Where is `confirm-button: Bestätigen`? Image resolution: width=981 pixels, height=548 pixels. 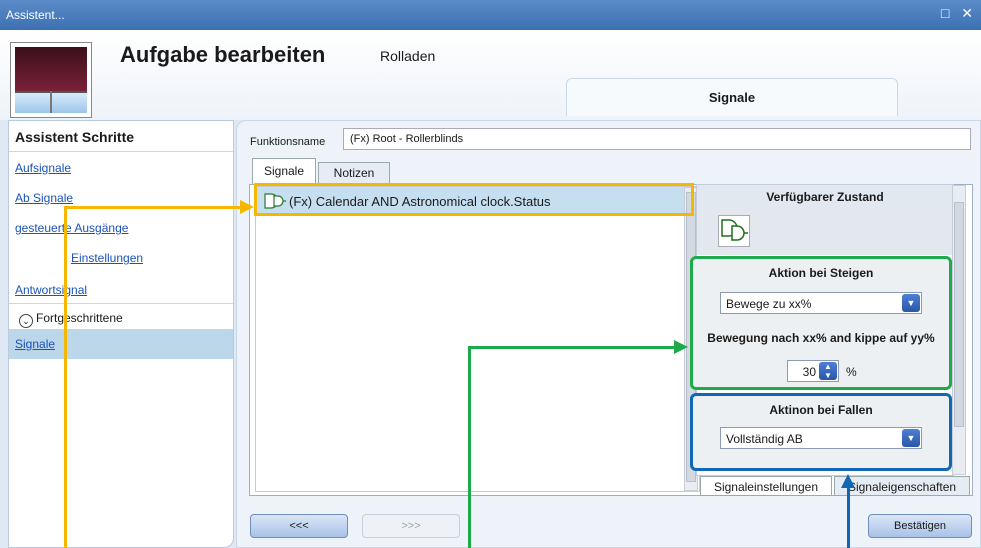 confirm-button: Bestätigen is located at coordinates (920, 526).